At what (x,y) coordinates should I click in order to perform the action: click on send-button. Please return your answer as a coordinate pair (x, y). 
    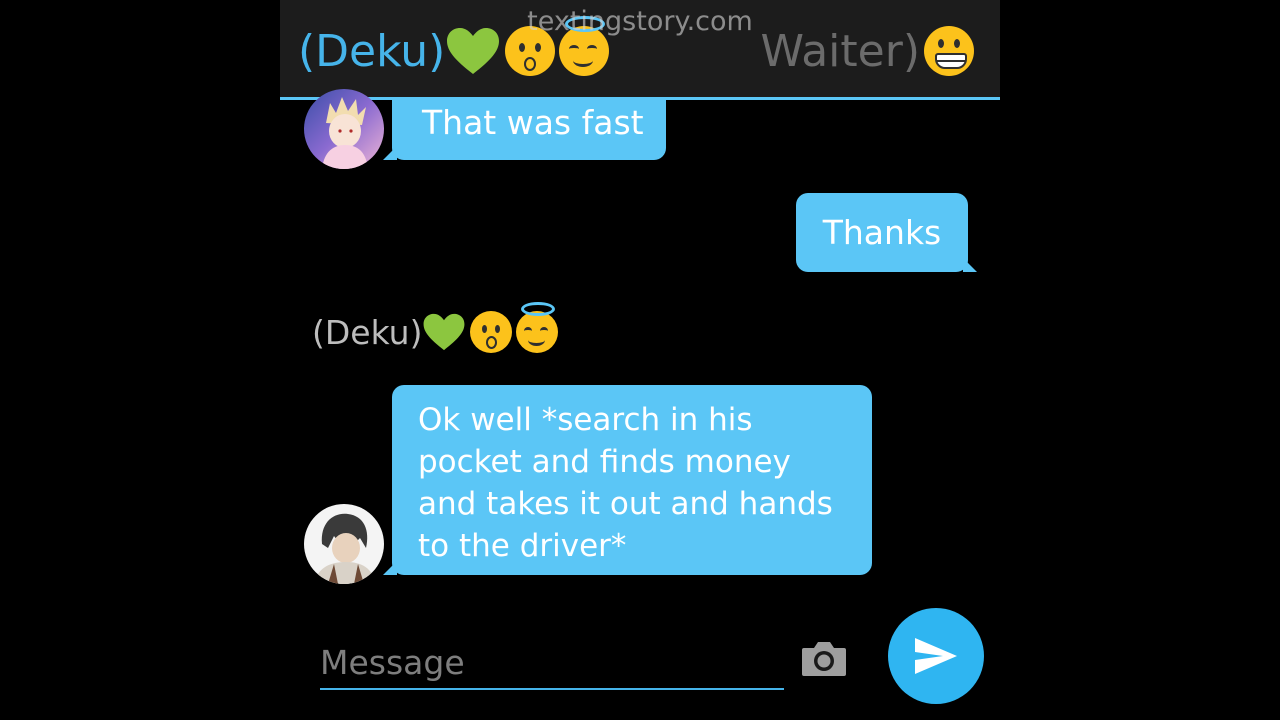
    Looking at the image, I should click on (936, 656).